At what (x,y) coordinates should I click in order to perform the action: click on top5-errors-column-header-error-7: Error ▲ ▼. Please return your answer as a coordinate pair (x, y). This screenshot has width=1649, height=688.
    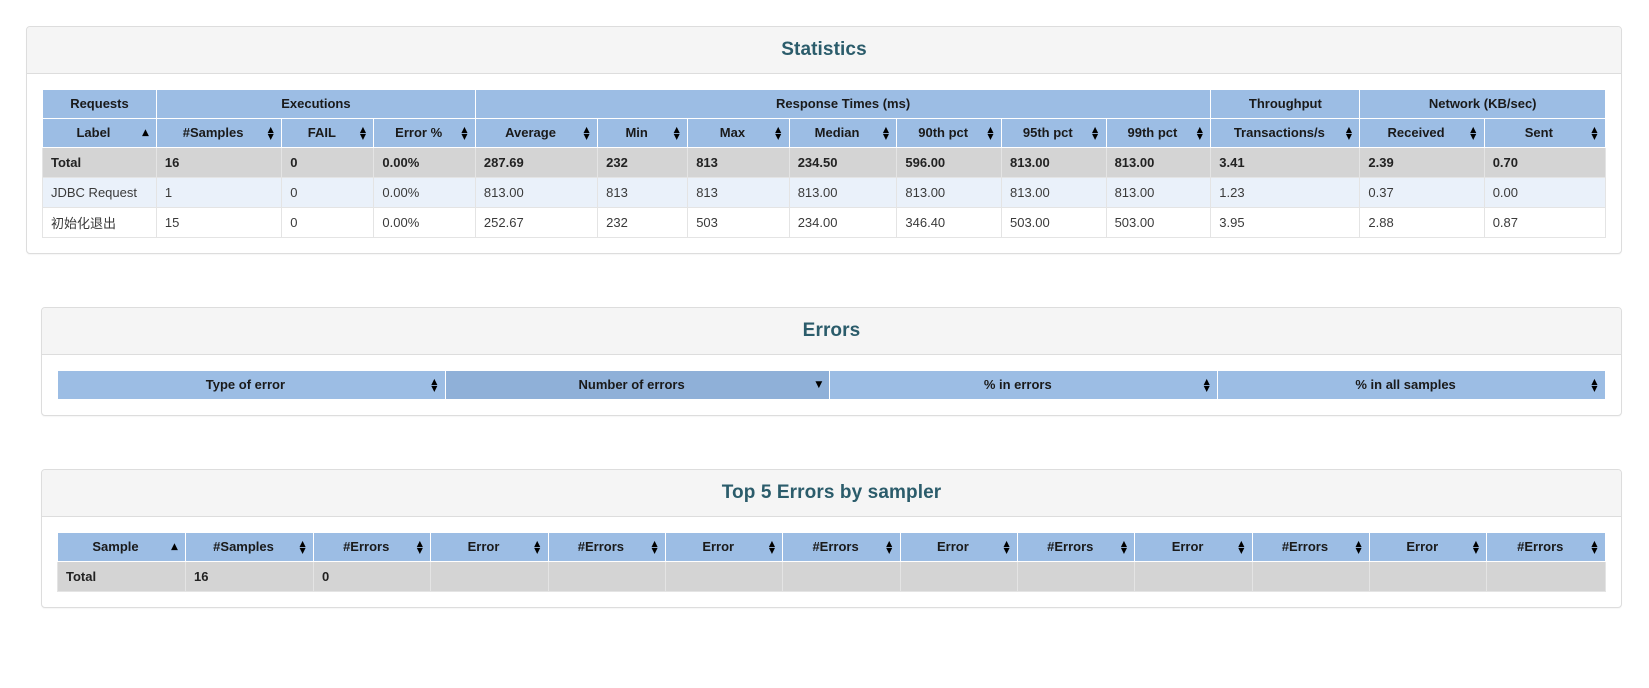
    Looking at the image, I should click on (959, 547).